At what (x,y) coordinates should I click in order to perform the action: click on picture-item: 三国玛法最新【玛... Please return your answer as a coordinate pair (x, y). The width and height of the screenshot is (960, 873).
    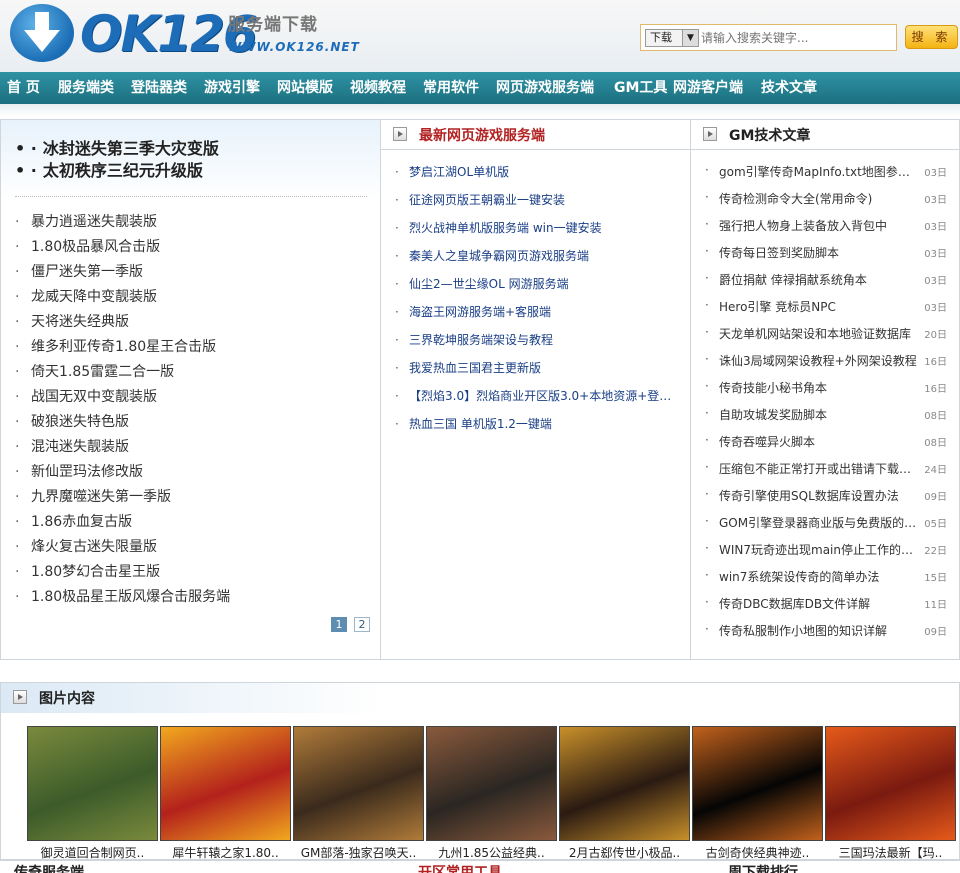
    Looking at the image, I should click on (890, 793).